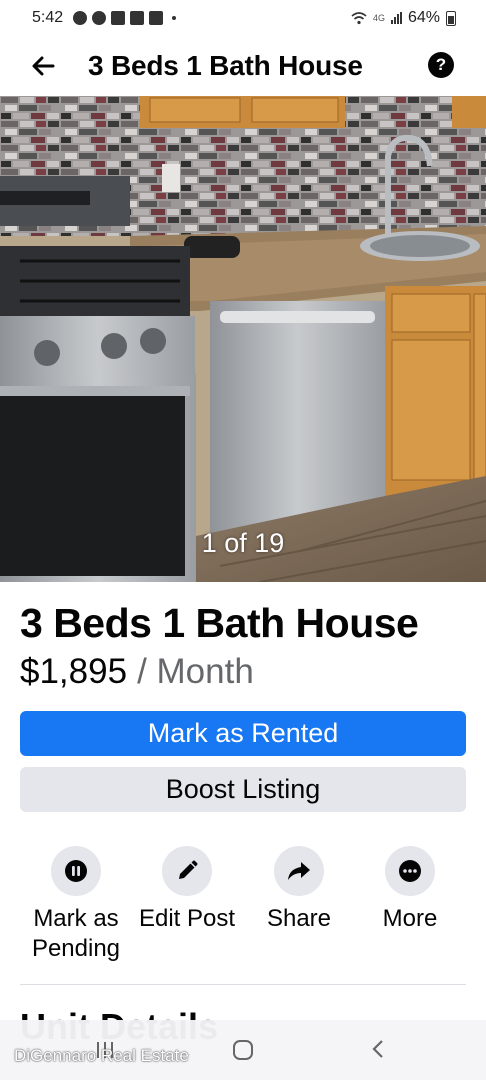 This screenshot has height=1080, width=486. I want to click on system-back-button, so click(378, 1051).